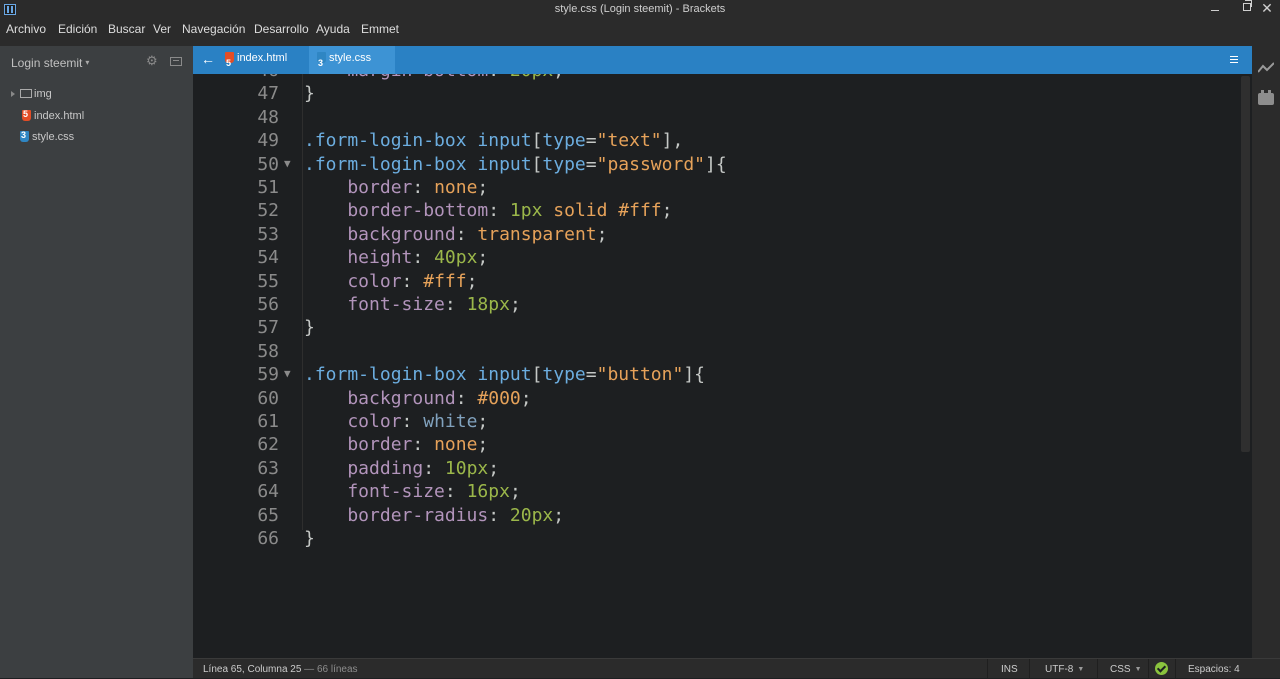 The width and height of the screenshot is (1280, 679). What do you see at coordinates (1266, 97) in the screenshot?
I see `extension-manager-icon` at bounding box center [1266, 97].